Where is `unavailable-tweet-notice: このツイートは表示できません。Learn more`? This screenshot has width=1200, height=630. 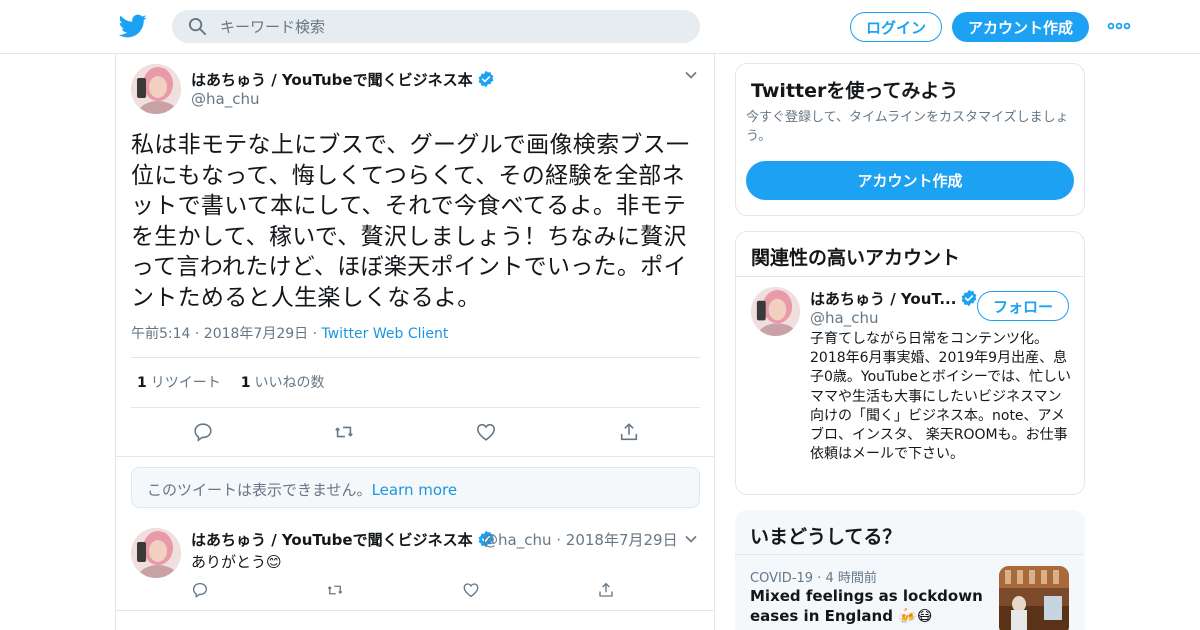
unavailable-tweet-notice: このツイートは表示できません。Learn more is located at coordinates (415, 487).